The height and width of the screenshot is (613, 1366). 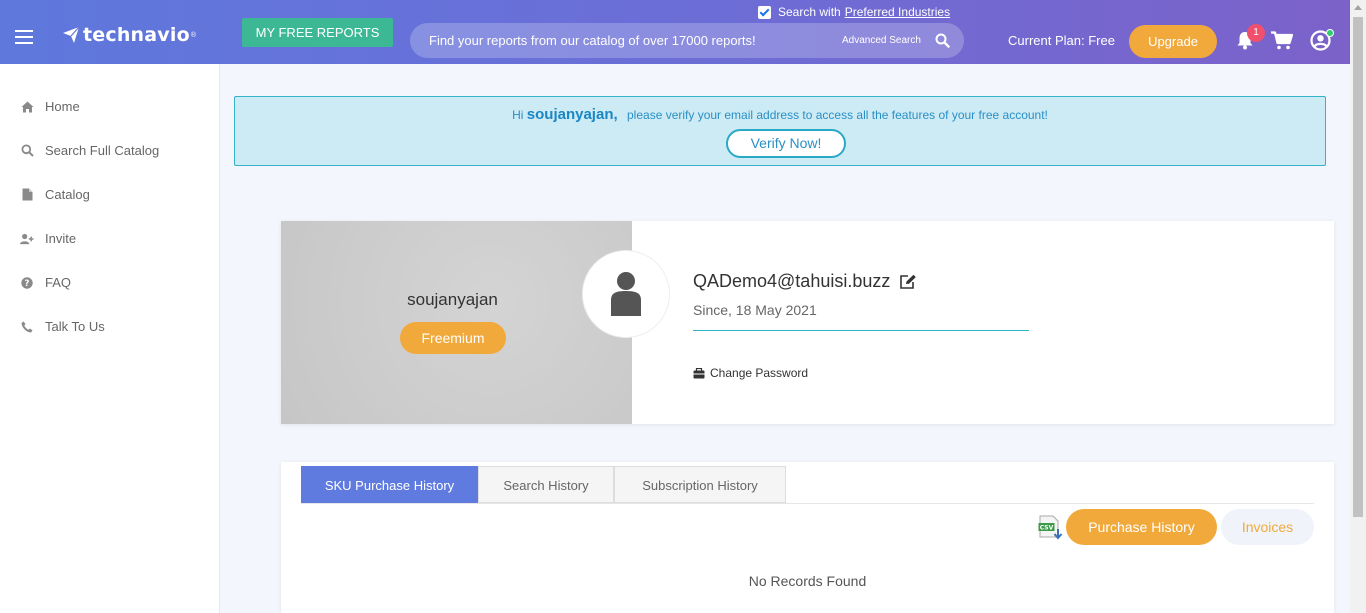 What do you see at coordinates (317, 32) in the screenshot?
I see `my-free-reports-button: MY FREE REPORTS` at bounding box center [317, 32].